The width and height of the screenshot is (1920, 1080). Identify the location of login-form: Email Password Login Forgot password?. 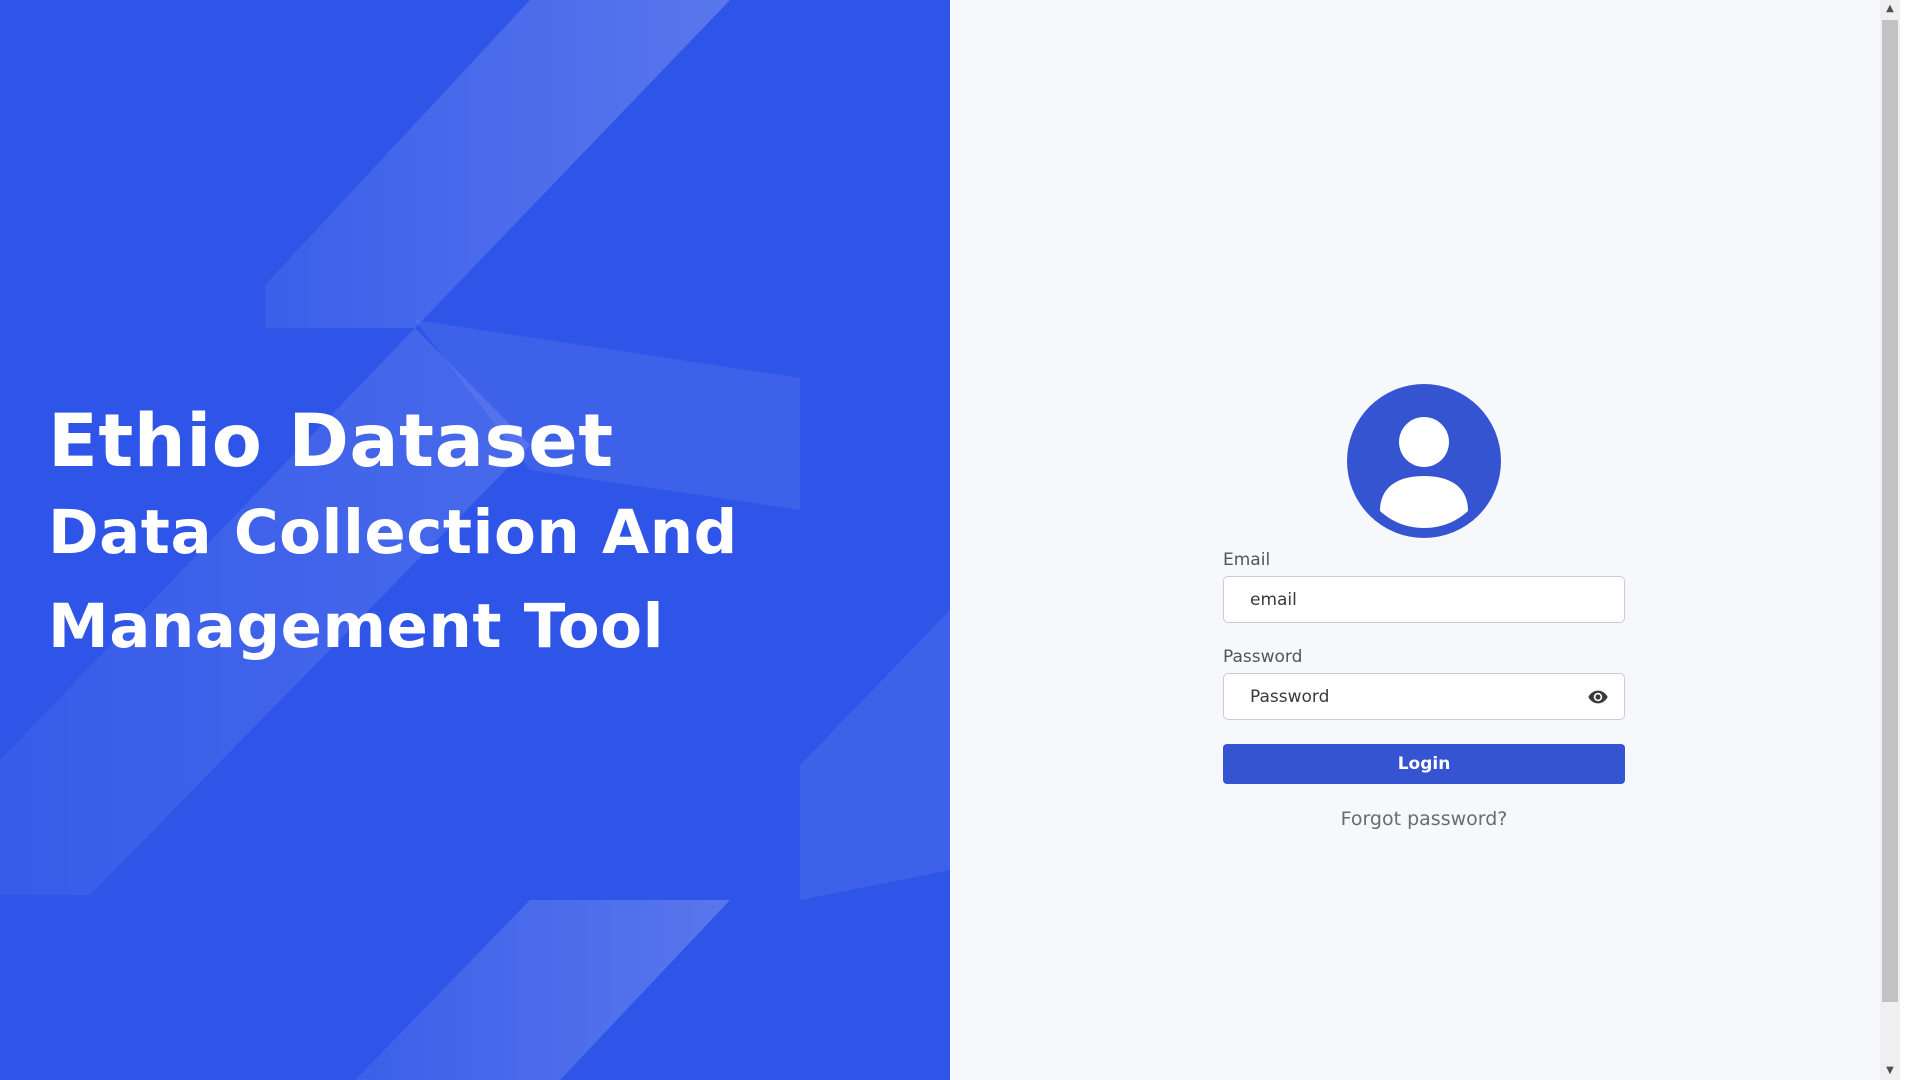
(1424, 607).